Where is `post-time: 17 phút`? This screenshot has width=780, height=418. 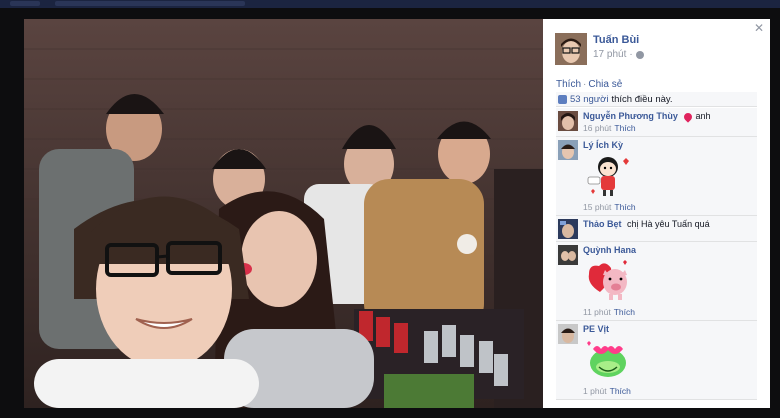
post-time: 17 phút is located at coordinates (609, 54).